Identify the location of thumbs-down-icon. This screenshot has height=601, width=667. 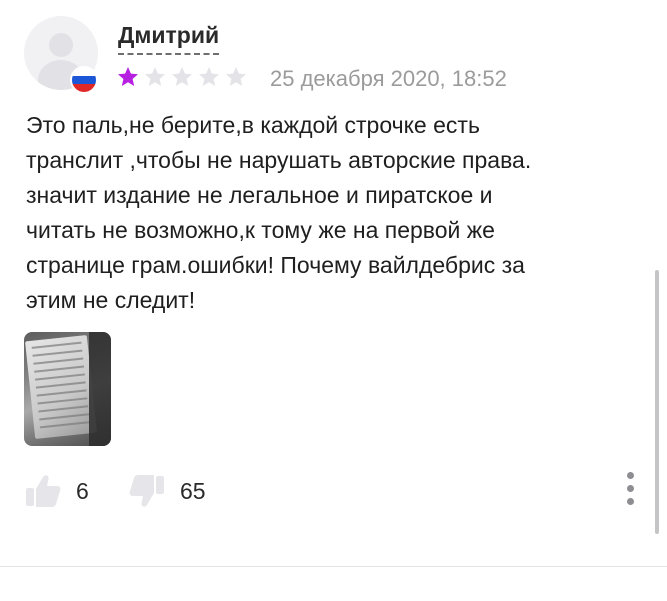
(146, 491).